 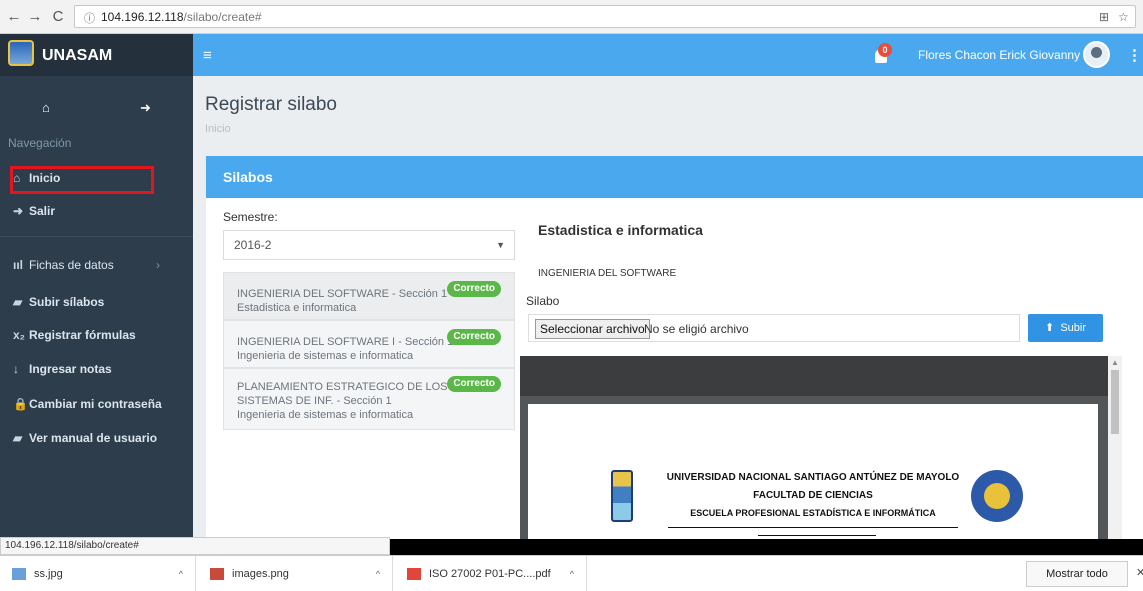 I want to click on sidebar-item-label: Registrar fórmulas, so click(x=82, y=335).